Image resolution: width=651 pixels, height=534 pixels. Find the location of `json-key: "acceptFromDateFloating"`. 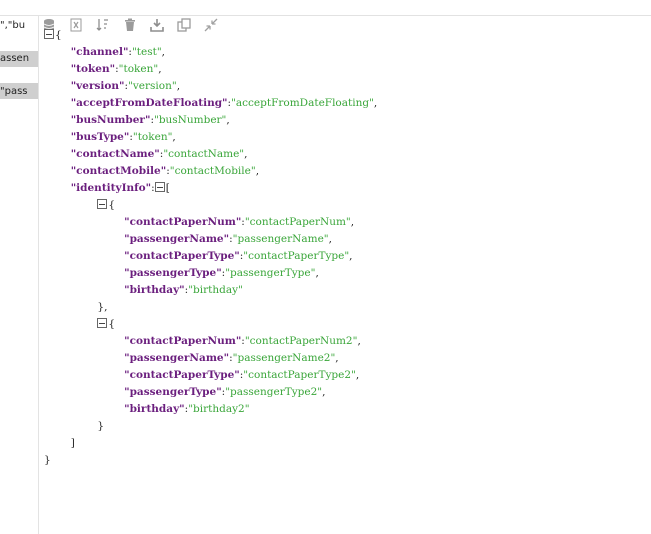

json-key: "acceptFromDateFloating" is located at coordinates (149, 103).